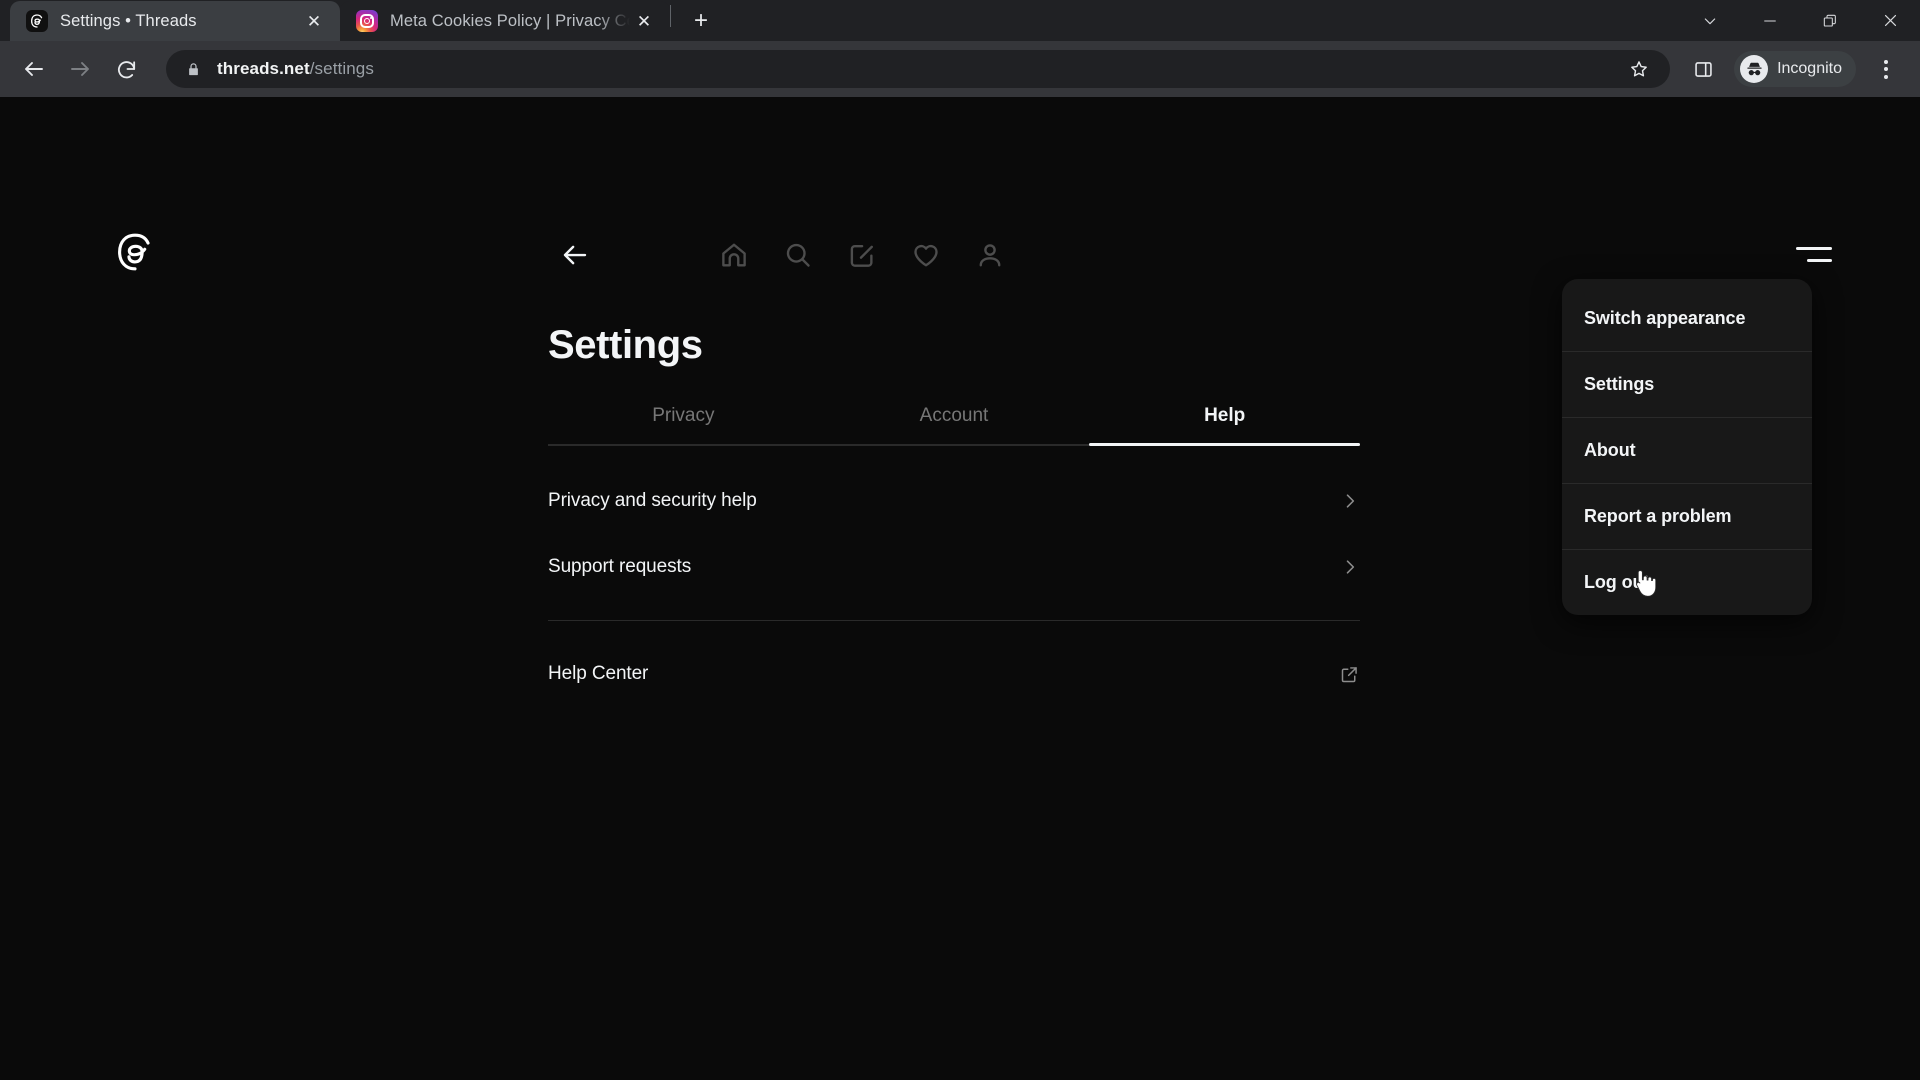 The width and height of the screenshot is (1920, 1080). What do you see at coordinates (1809, 254) in the screenshot?
I see `hamburger-menu-icon` at bounding box center [1809, 254].